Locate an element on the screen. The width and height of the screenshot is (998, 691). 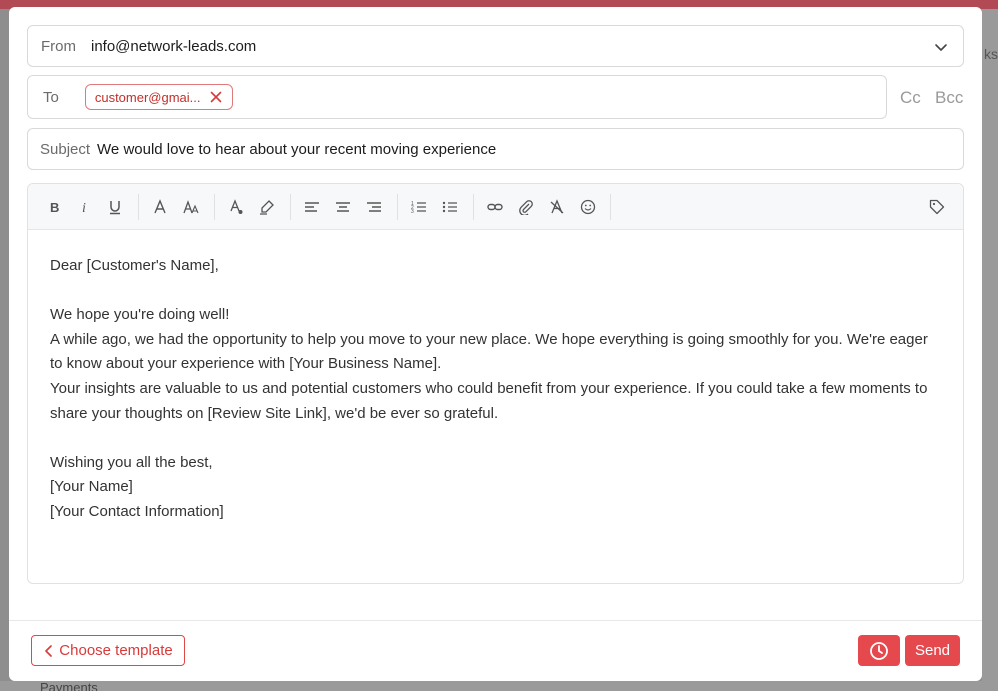
link-icon is located at coordinates (495, 207).